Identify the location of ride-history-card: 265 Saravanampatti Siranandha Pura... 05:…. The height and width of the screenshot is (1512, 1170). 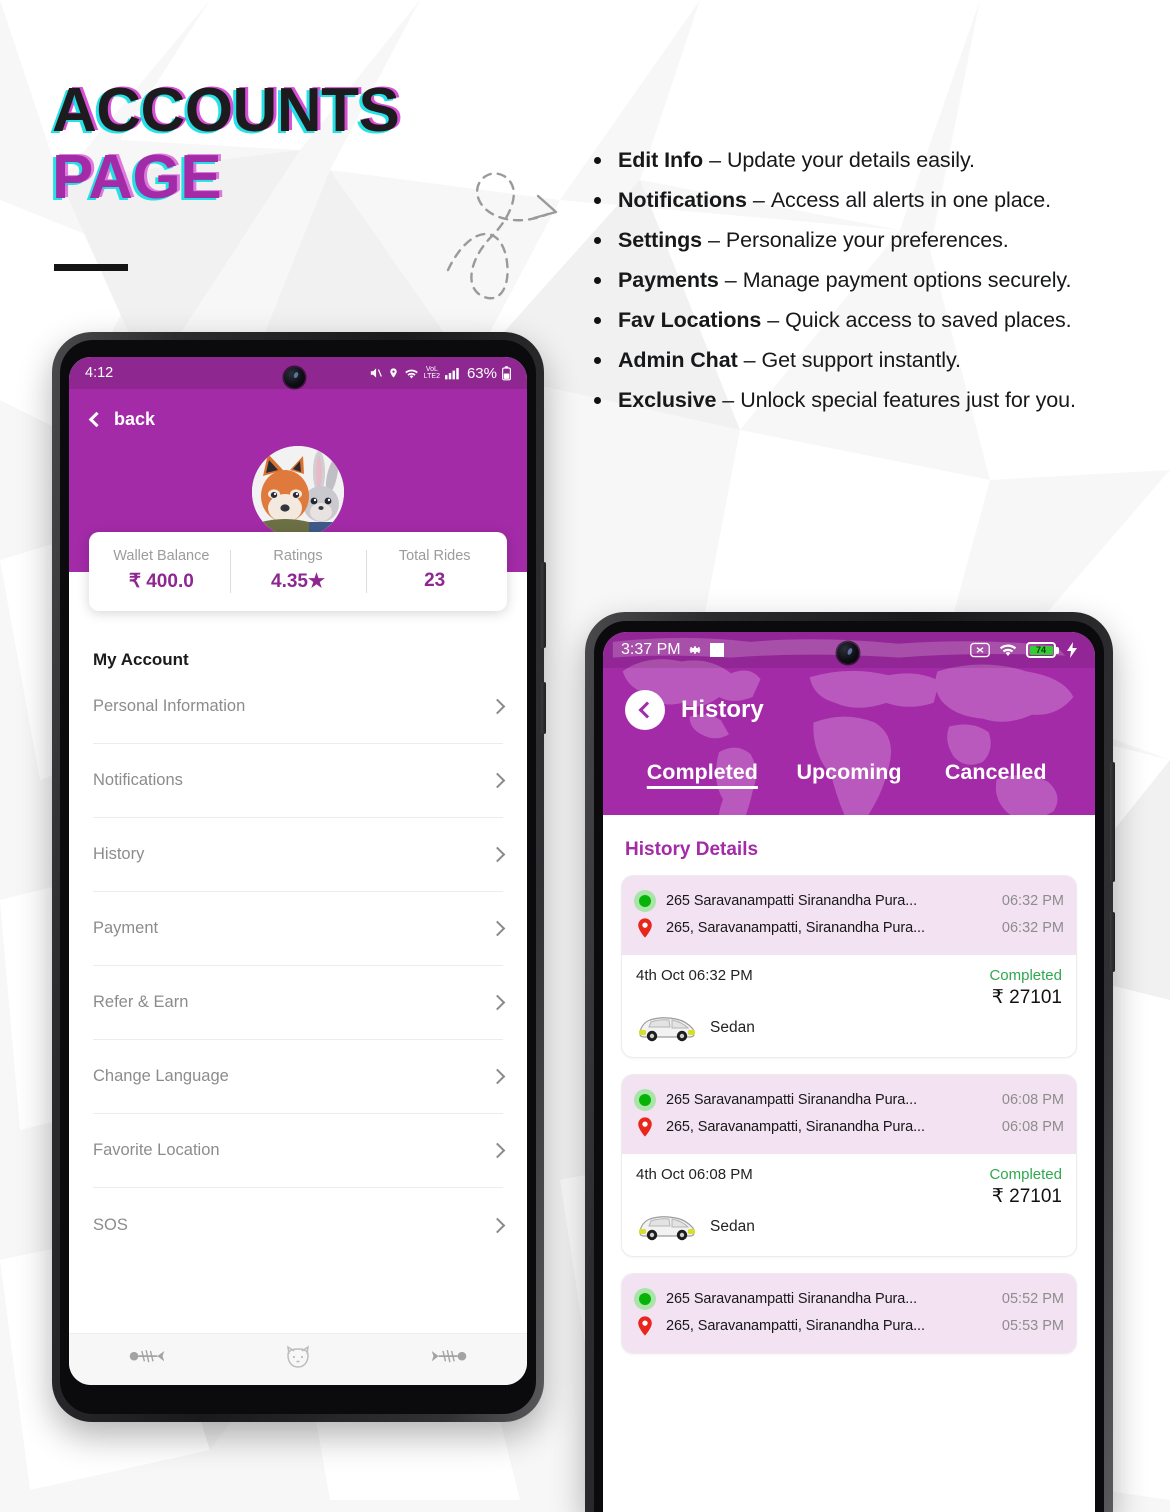
(849, 1313).